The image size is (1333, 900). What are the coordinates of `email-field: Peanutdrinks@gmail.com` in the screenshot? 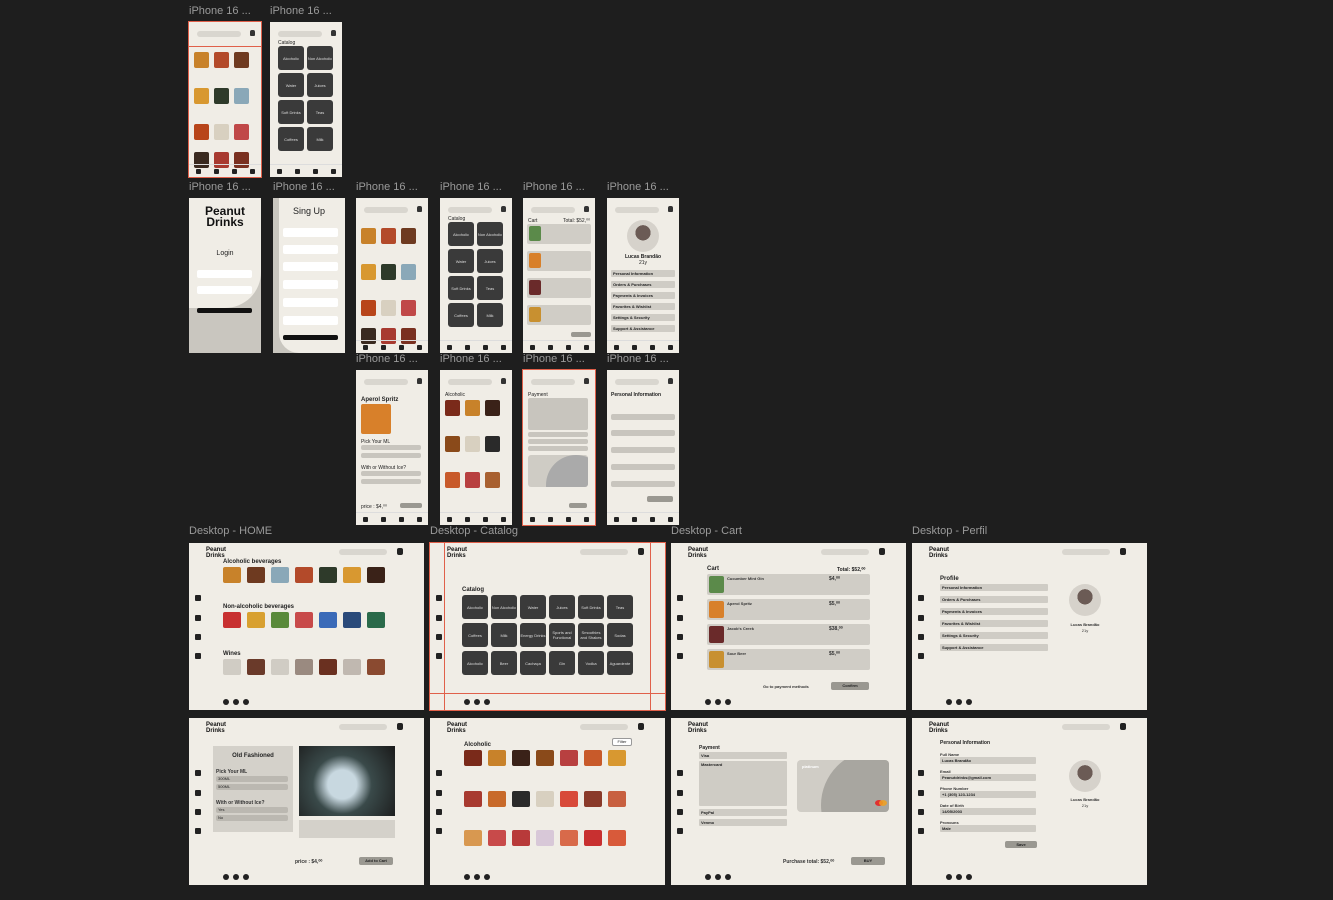 It's located at (988, 777).